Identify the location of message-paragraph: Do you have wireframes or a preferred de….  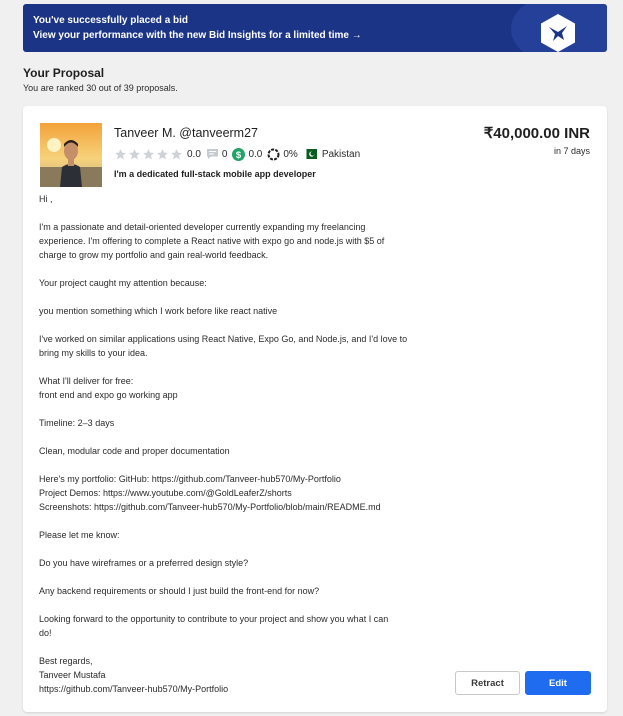
(144, 563).